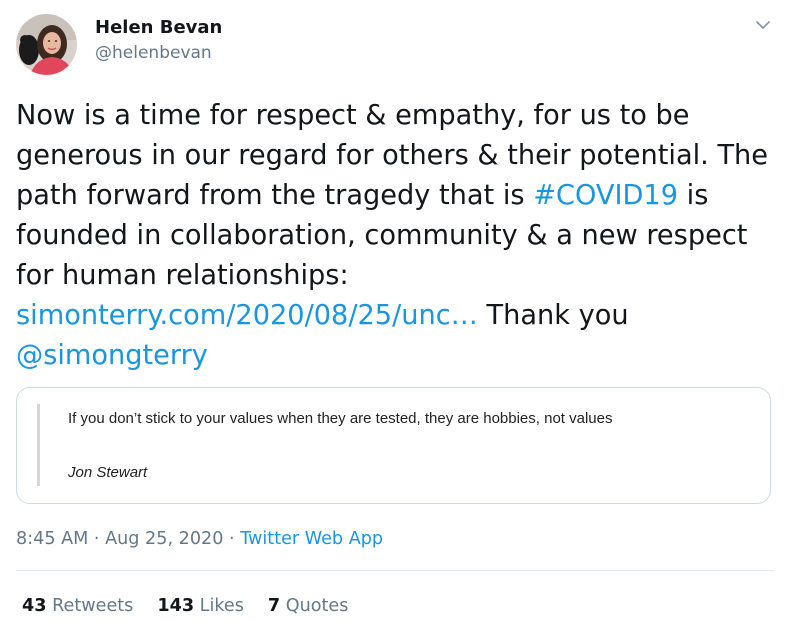 This screenshot has height=622, width=790. Describe the element at coordinates (553, 315) in the screenshot. I see `tweet-text-part: Thank you` at that location.